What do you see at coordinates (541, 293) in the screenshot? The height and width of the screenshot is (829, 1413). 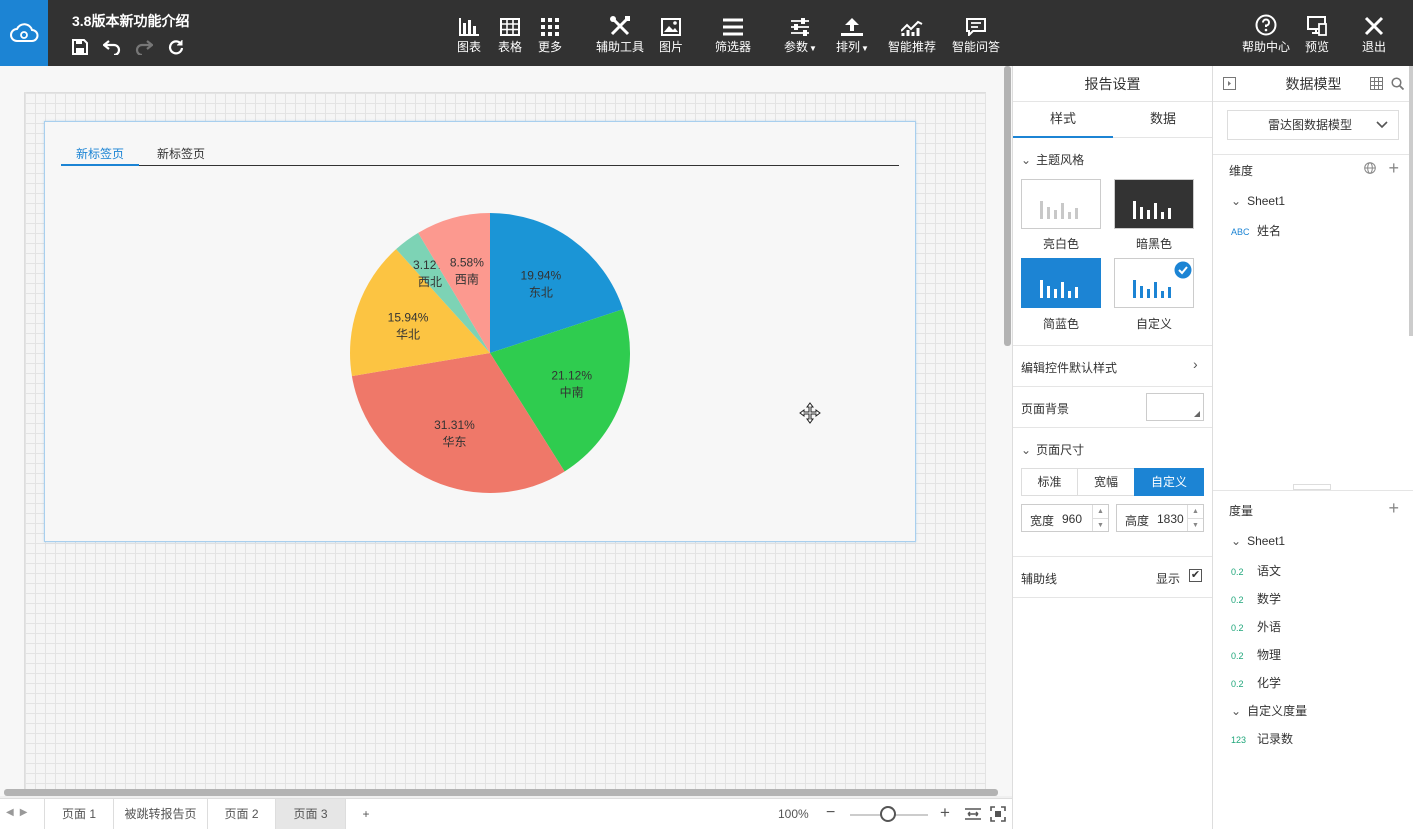 I see `pie-category-label: 东北` at bounding box center [541, 293].